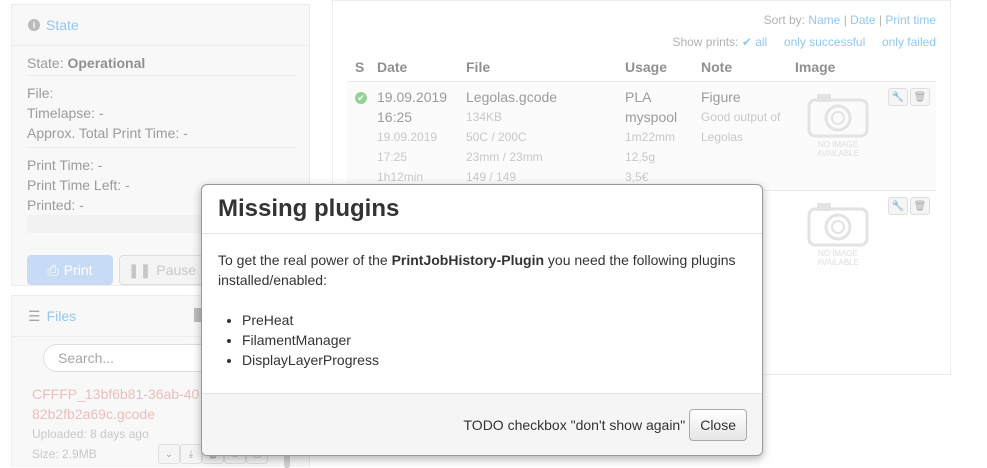 This screenshot has height=468, width=987. What do you see at coordinates (494, 340) in the screenshot?
I see `list-item: FilamentManager` at bounding box center [494, 340].